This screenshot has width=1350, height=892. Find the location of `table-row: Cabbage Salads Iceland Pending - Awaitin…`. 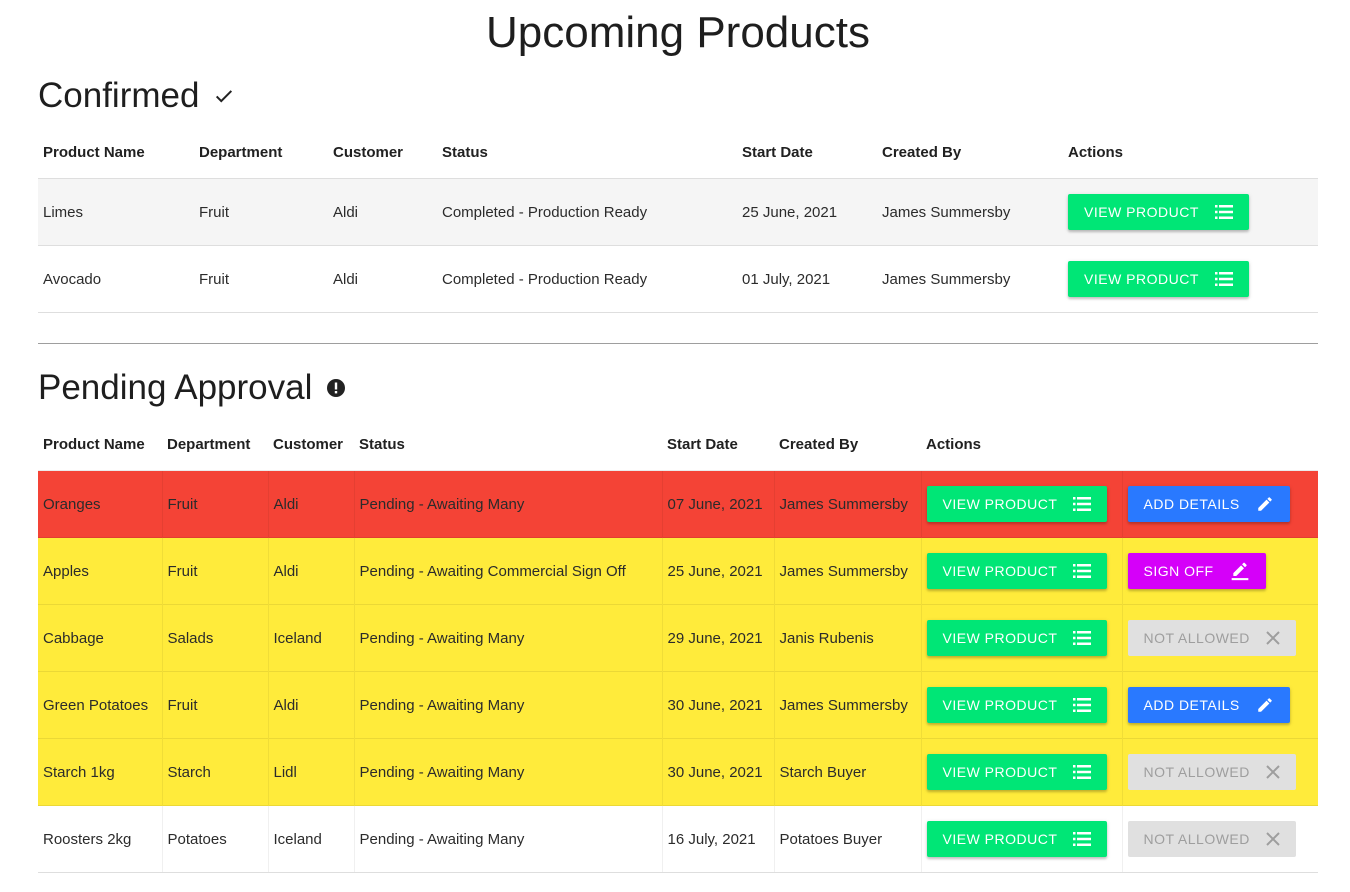

table-row: Cabbage Salads Iceland Pending - Awaitin… is located at coordinates (678, 638).